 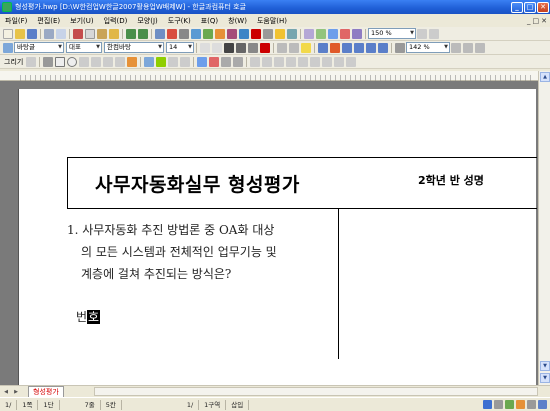 What do you see at coordinates (255, 61) in the screenshot?
I see `bring-front-icon` at bounding box center [255, 61].